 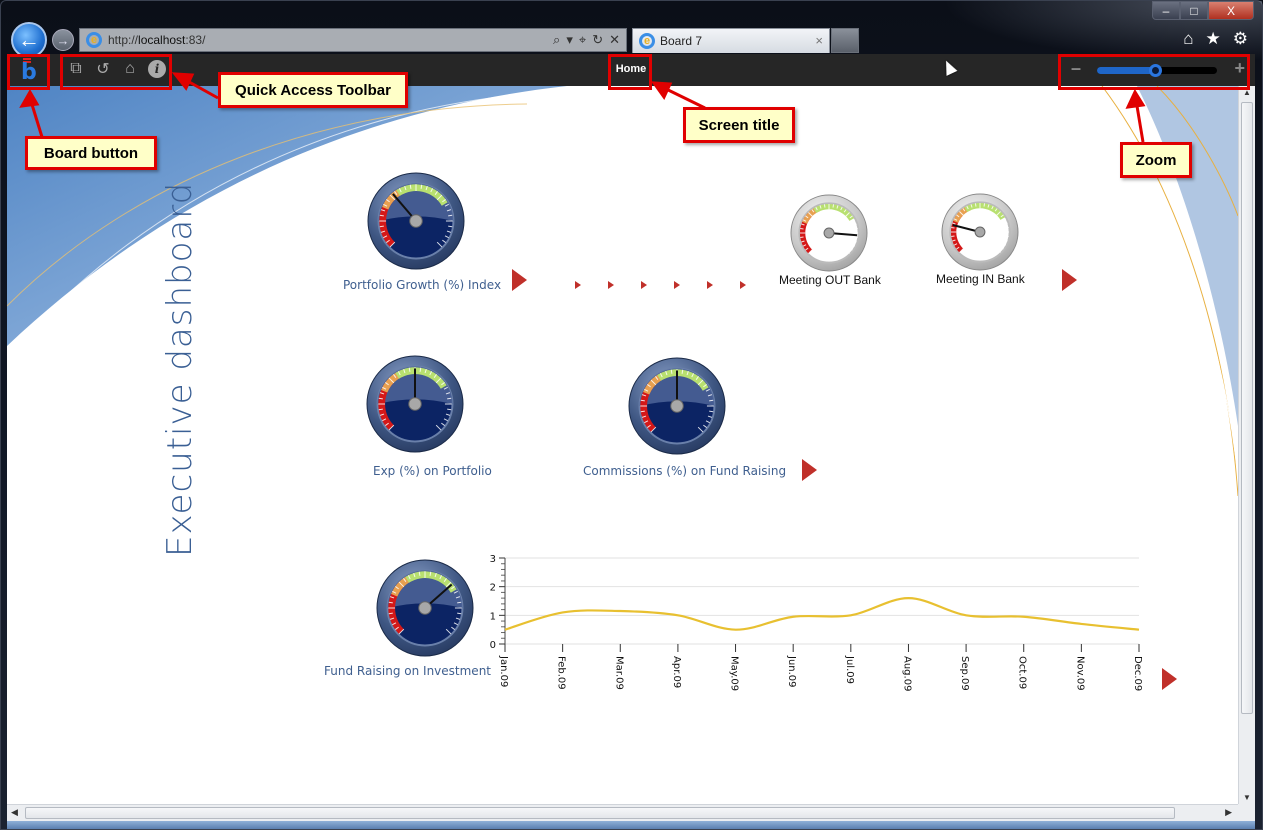 I want to click on y-tick-label: 3, so click(x=493, y=559).